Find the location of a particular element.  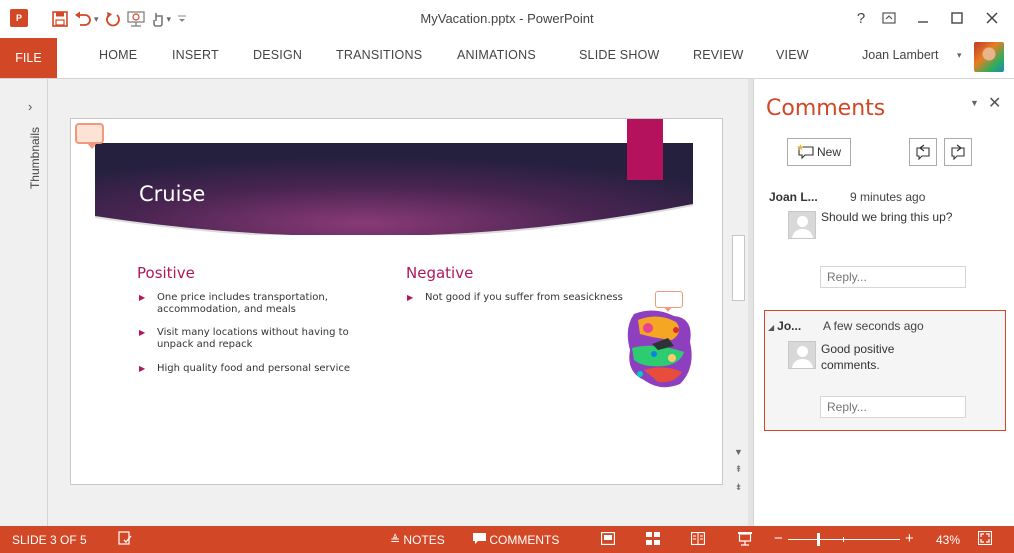

powerpoint-app-icon: P is located at coordinates (19, 18).